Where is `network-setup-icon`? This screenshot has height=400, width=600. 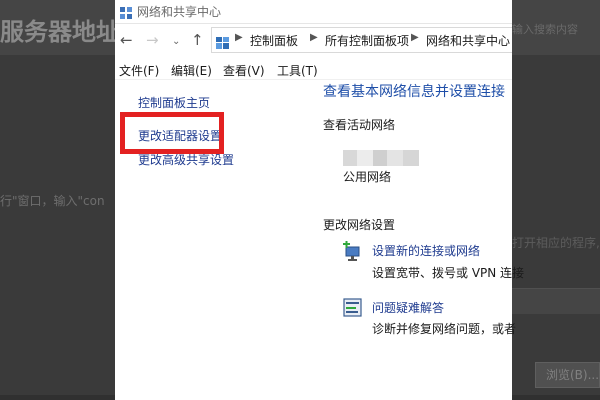
network-setup-icon is located at coordinates (353, 251).